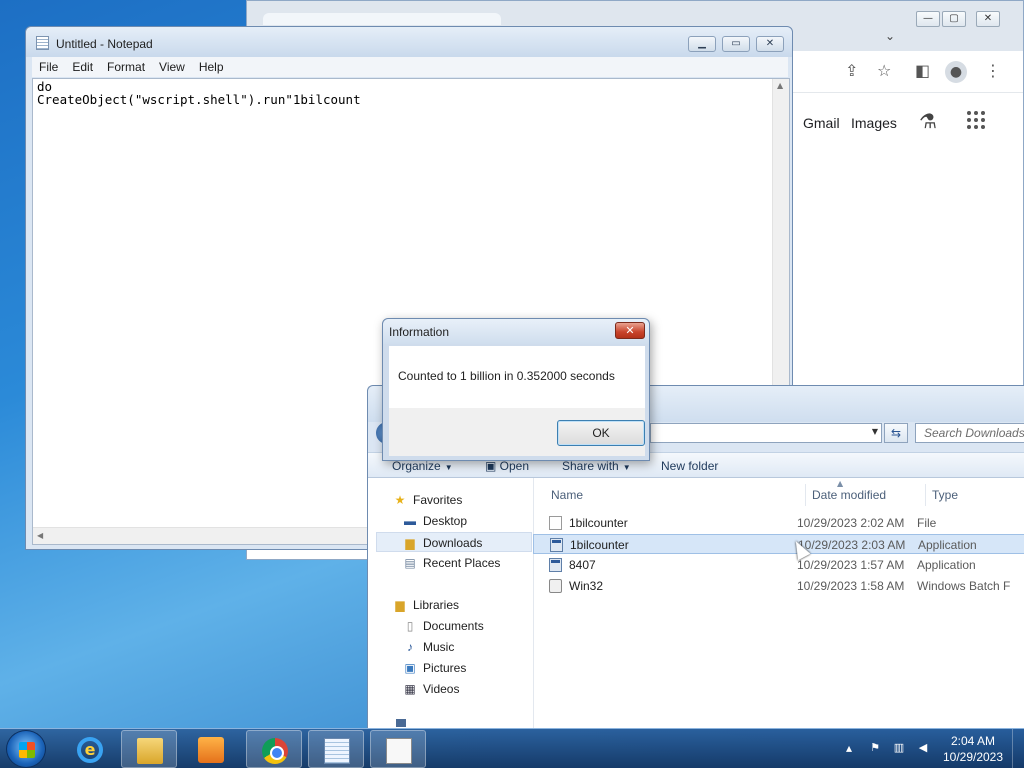 Image resolution: width=1024 pixels, height=768 pixels. What do you see at coordinates (1018, 748) in the screenshot?
I see `show-desktop-button` at bounding box center [1018, 748].